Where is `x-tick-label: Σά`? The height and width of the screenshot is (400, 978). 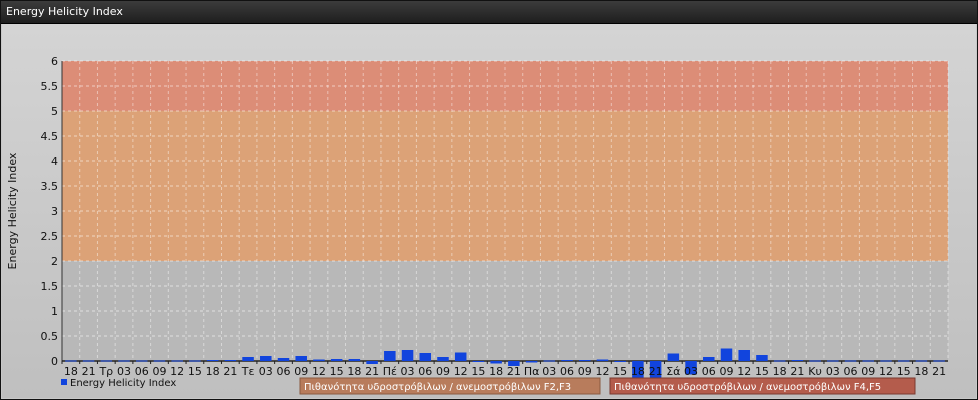
x-tick-label: Σά is located at coordinates (673, 371).